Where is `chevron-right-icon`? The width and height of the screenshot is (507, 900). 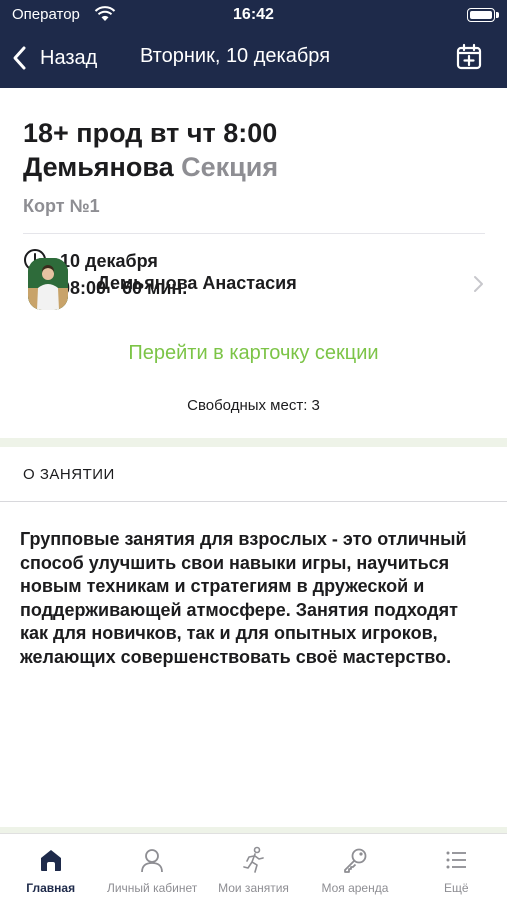
chevron-right-icon is located at coordinates (478, 284).